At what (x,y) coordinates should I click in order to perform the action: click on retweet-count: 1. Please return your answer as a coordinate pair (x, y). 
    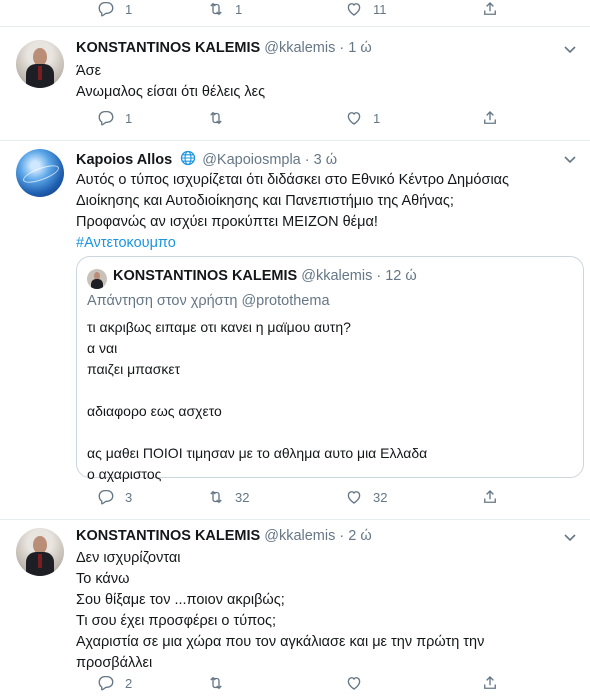
    Looking at the image, I should click on (239, 9).